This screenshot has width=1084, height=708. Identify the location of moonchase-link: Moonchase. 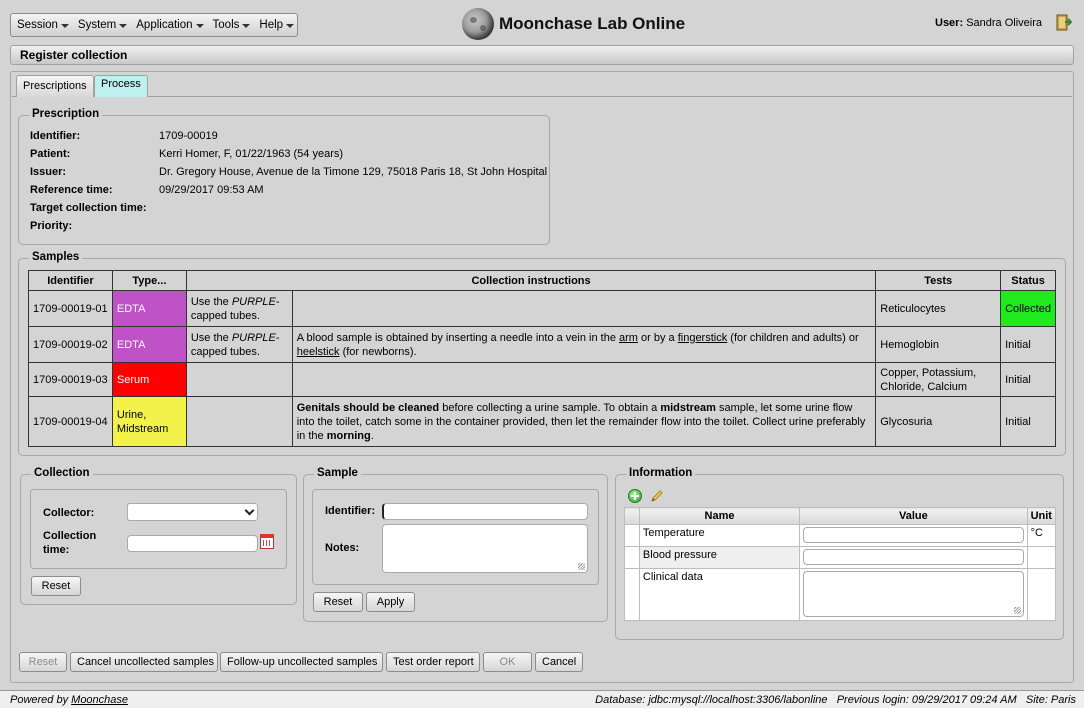
(99, 700).